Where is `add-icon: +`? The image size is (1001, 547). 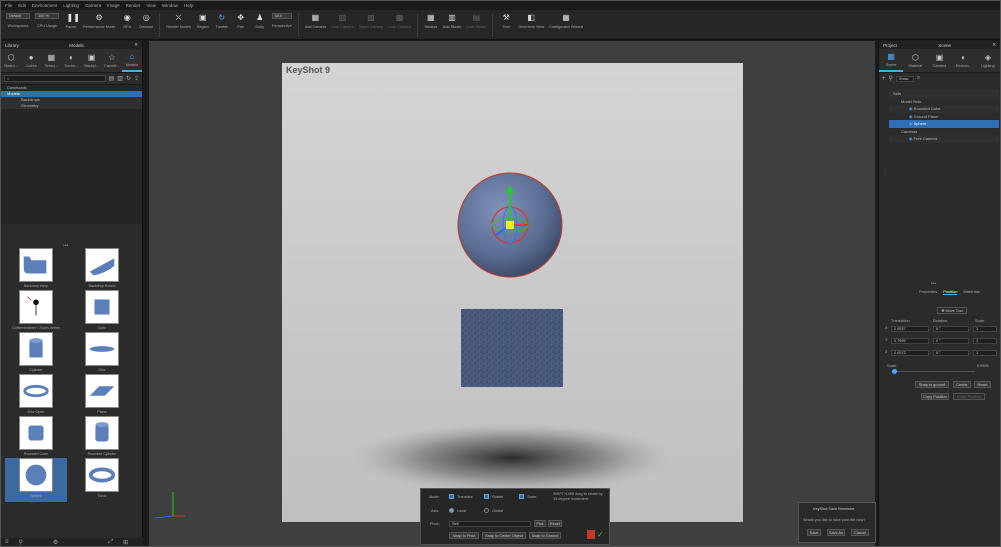
add-icon: + is located at coordinates (884, 79).